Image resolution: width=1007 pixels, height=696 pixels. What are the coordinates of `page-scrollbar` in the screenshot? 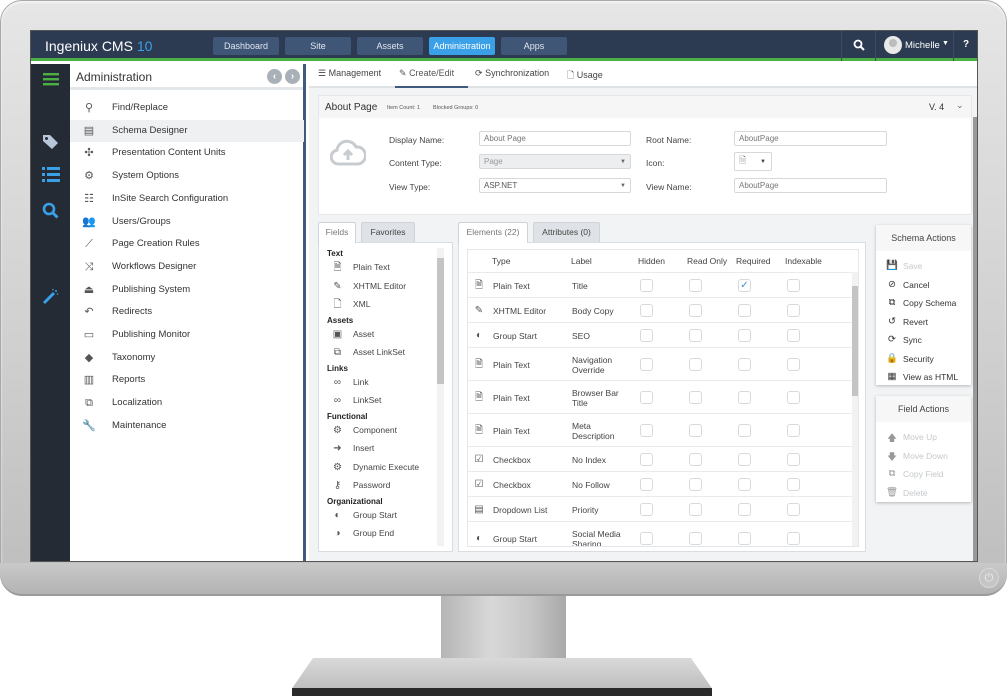 It's located at (975, 339).